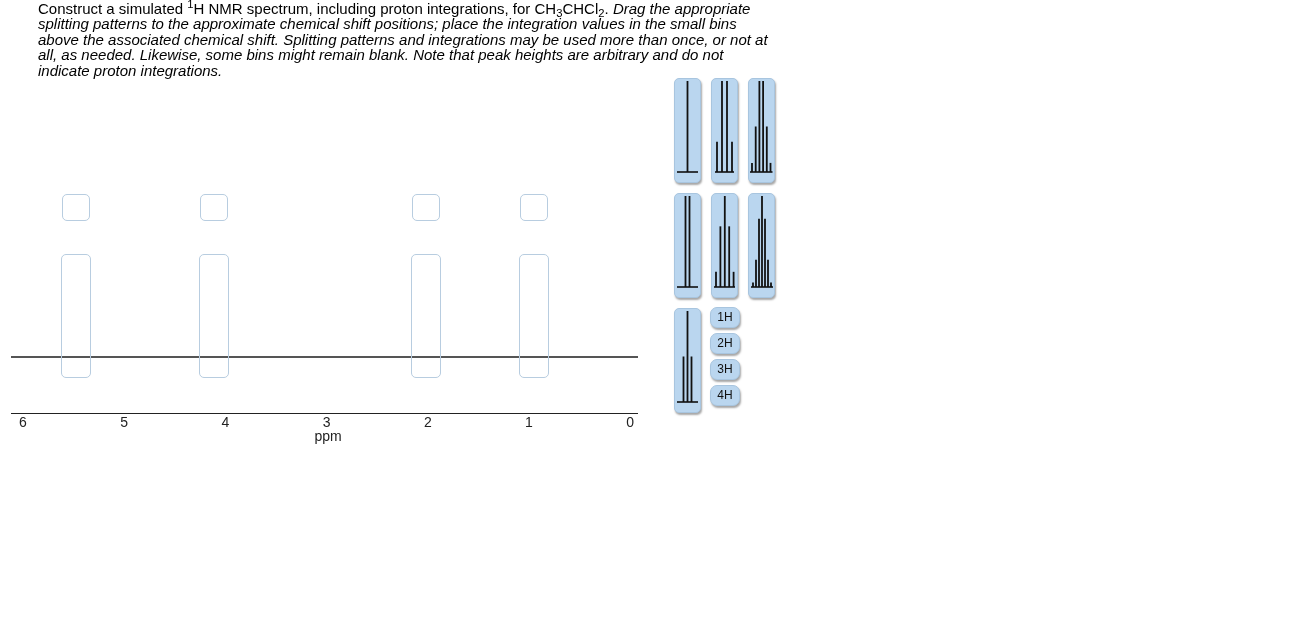 This screenshot has height=625, width=1304. Describe the element at coordinates (427, 422) in the screenshot. I see `axis-tick-label: 2` at that location.